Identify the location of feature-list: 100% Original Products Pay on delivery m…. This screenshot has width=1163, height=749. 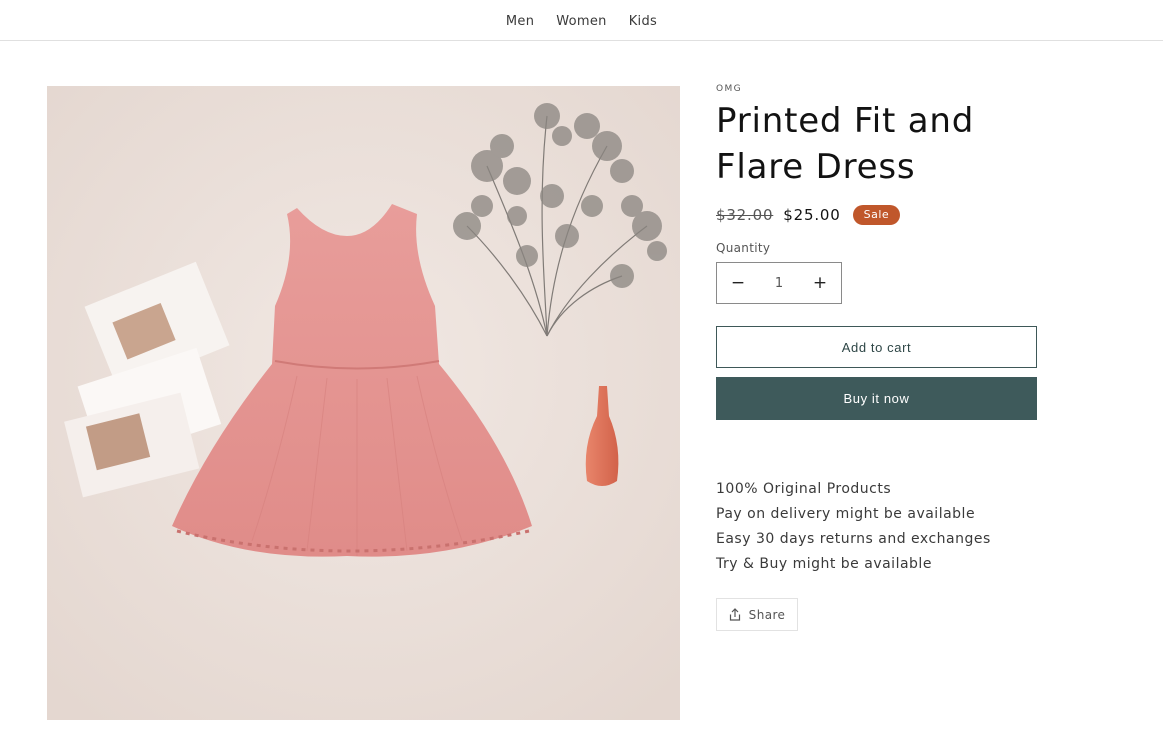
(881, 527).